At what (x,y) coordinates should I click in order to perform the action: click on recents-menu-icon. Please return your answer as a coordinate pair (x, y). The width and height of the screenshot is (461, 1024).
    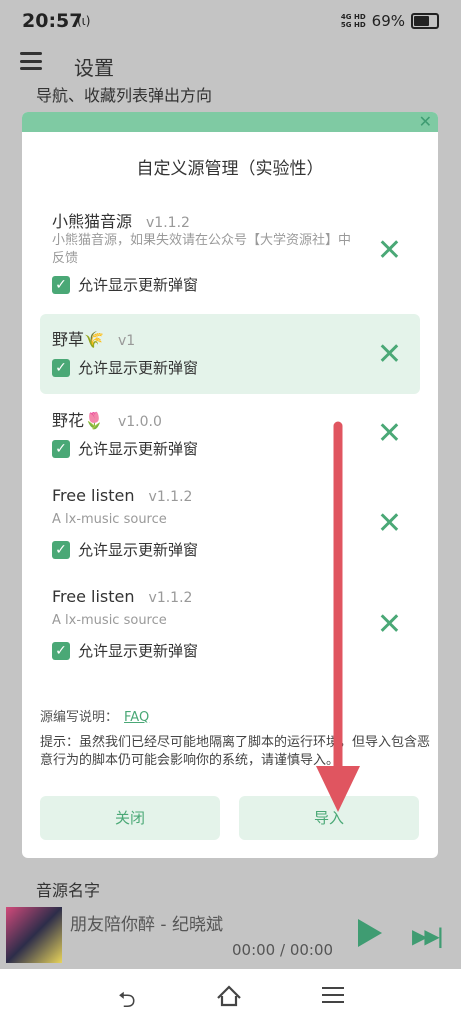
    Looking at the image, I should click on (333, 995).